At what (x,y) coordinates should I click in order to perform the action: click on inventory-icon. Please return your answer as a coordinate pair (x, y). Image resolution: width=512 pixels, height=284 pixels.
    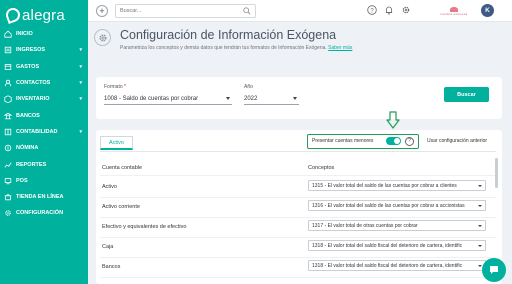
    Looking at the image, I should click on (8, 99).